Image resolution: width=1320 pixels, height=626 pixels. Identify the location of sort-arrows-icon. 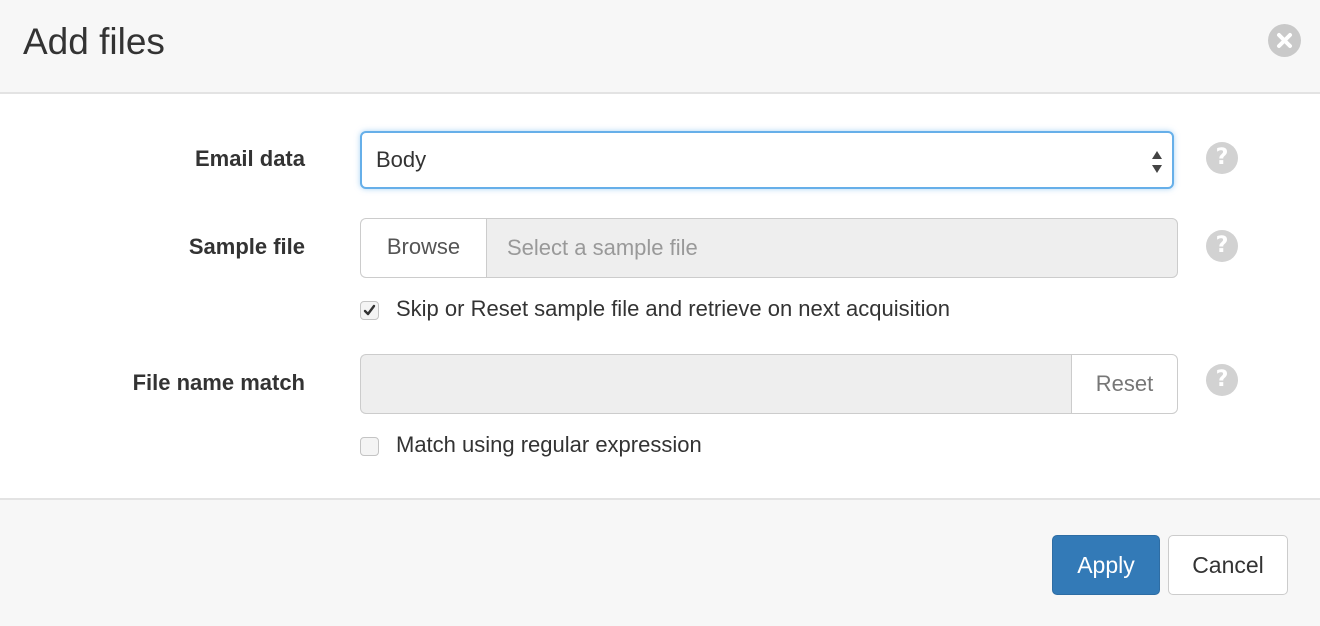
(1157, 162).